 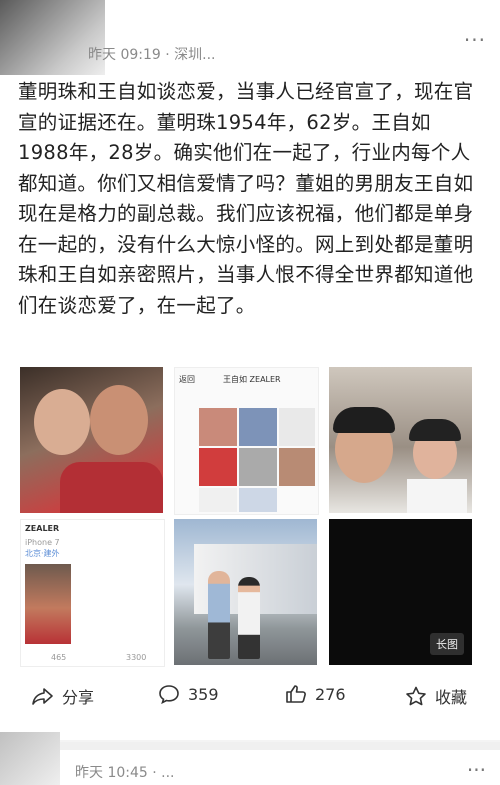 I want to click on favorite-button: 收藏, so click(x=436, y=696).